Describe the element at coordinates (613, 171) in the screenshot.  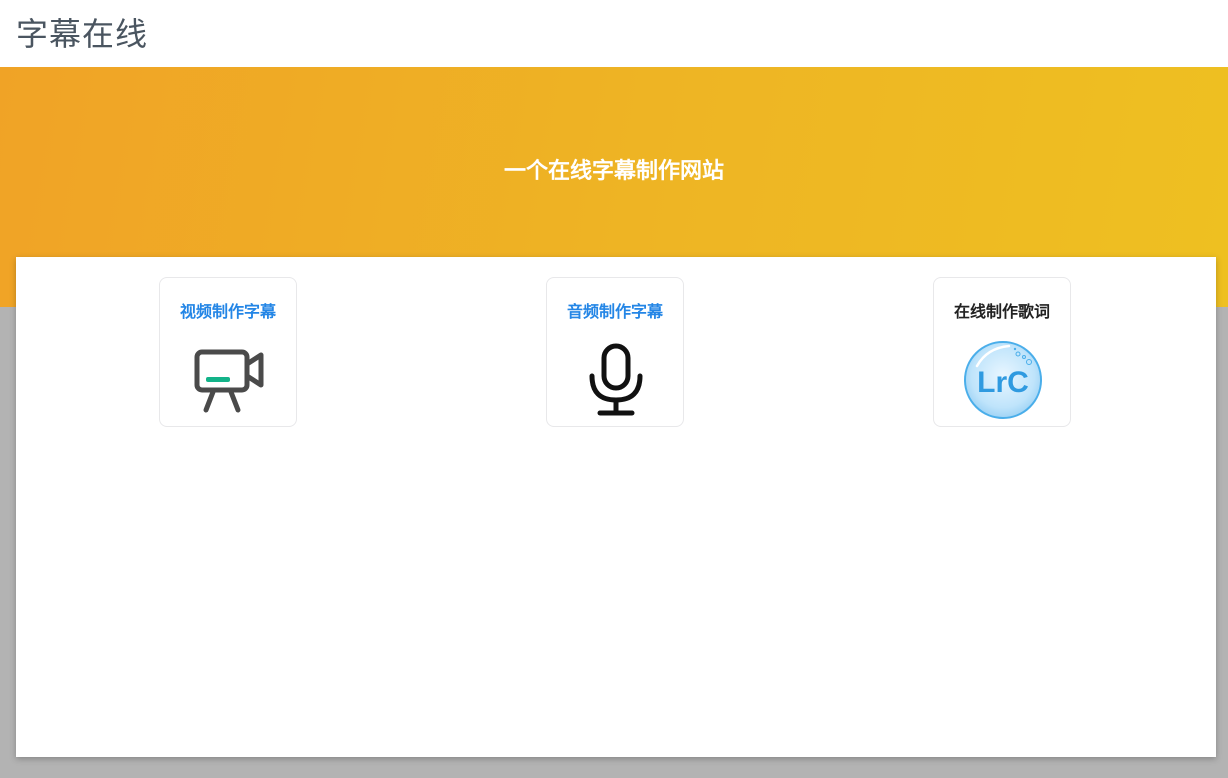
I see `hero-tagline: 一个在线字幕制作网站` at that location.